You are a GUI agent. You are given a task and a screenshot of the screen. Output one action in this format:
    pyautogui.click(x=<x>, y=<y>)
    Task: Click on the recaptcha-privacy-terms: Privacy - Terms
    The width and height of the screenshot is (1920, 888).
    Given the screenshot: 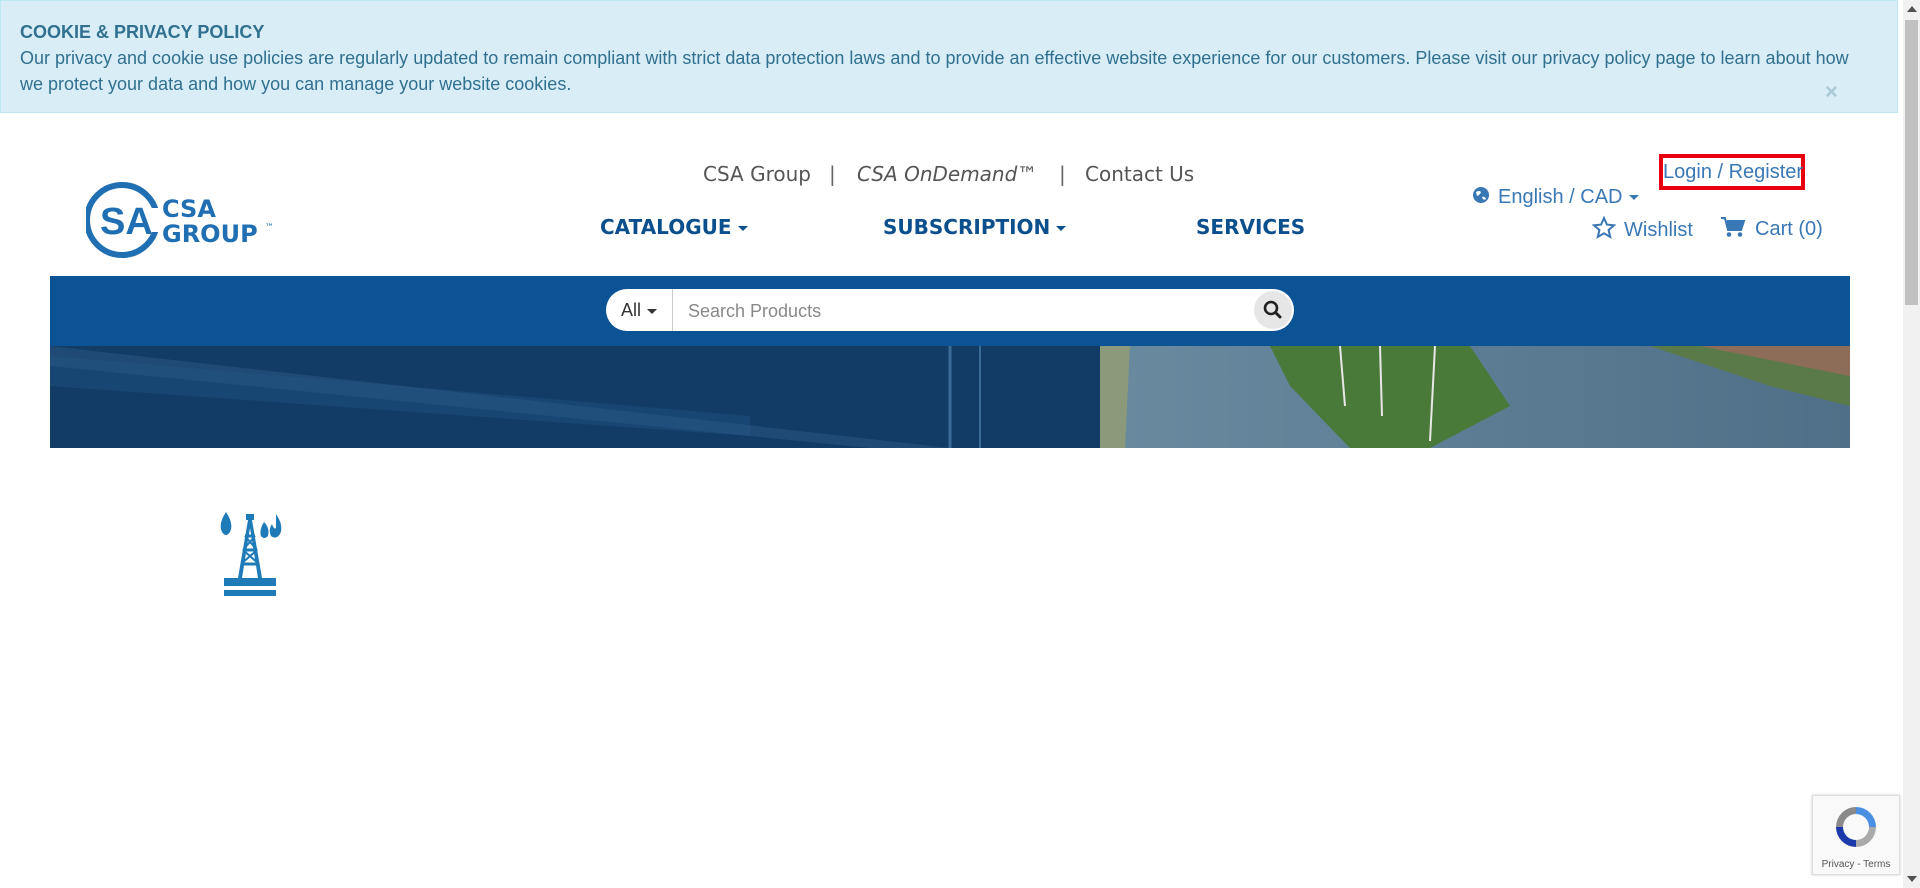 What is the action you would take?
    pyautogui.click(x=1856, y=864)
    